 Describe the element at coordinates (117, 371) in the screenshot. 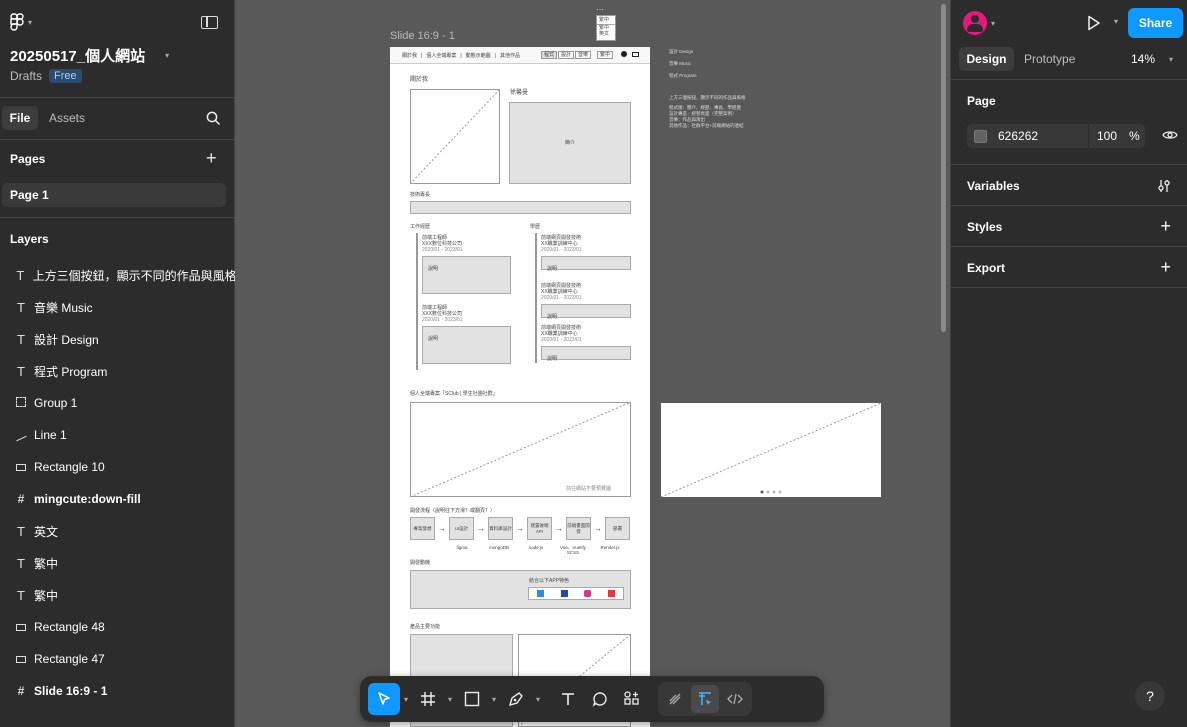

I see `layer-item: T 程式 Program` at that location.